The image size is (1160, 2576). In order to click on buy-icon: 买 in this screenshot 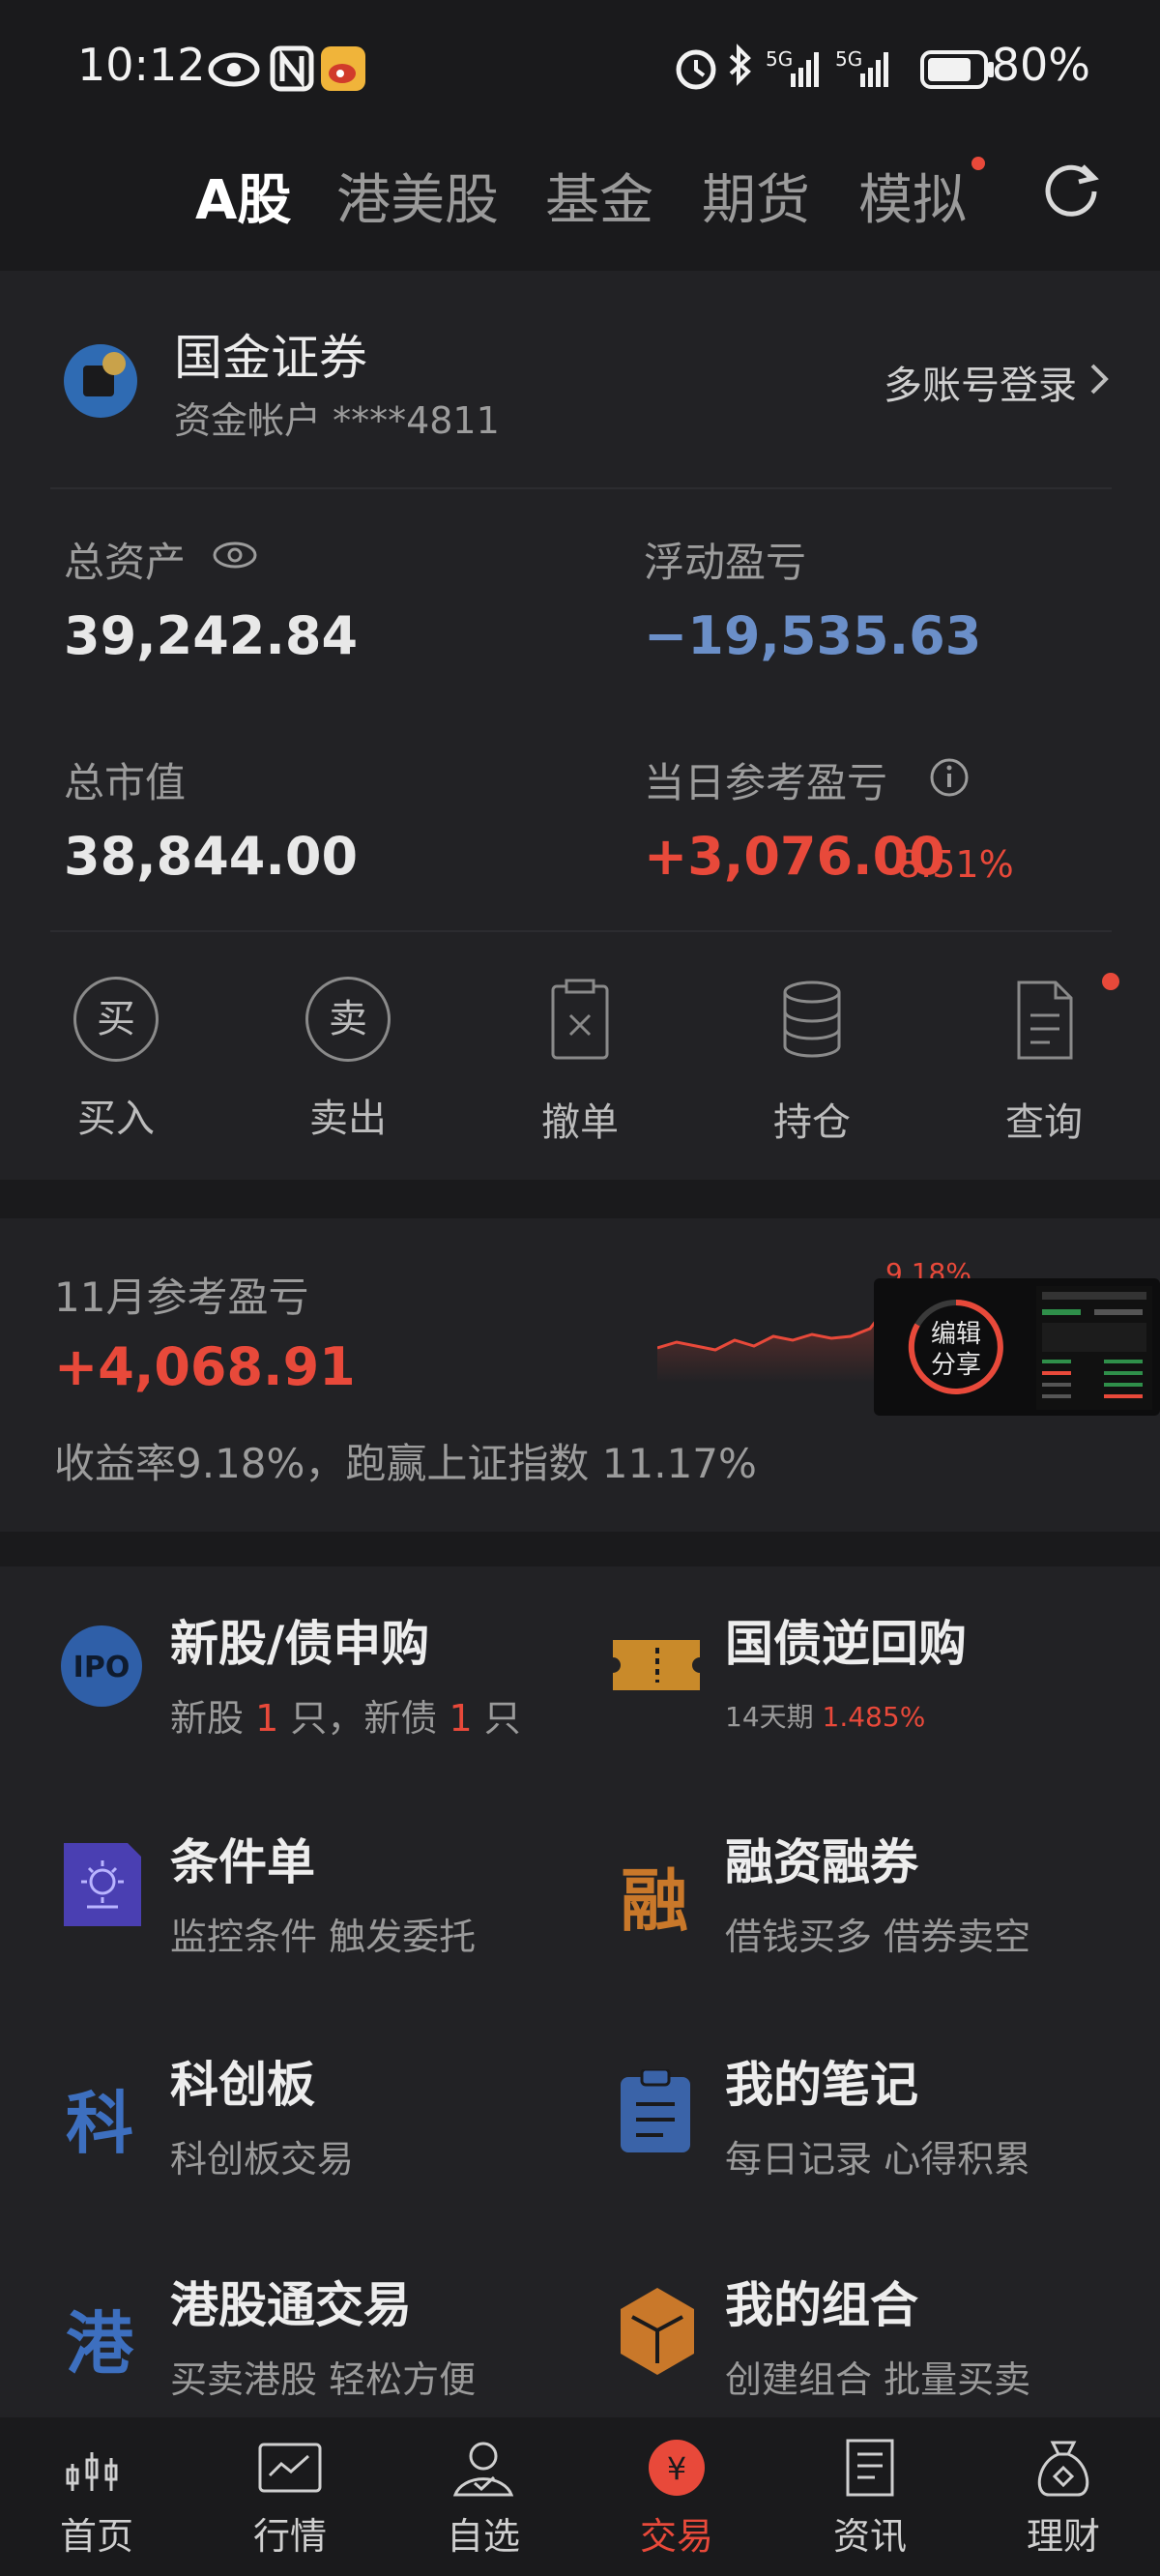, I will do `click(116, 1019)`.